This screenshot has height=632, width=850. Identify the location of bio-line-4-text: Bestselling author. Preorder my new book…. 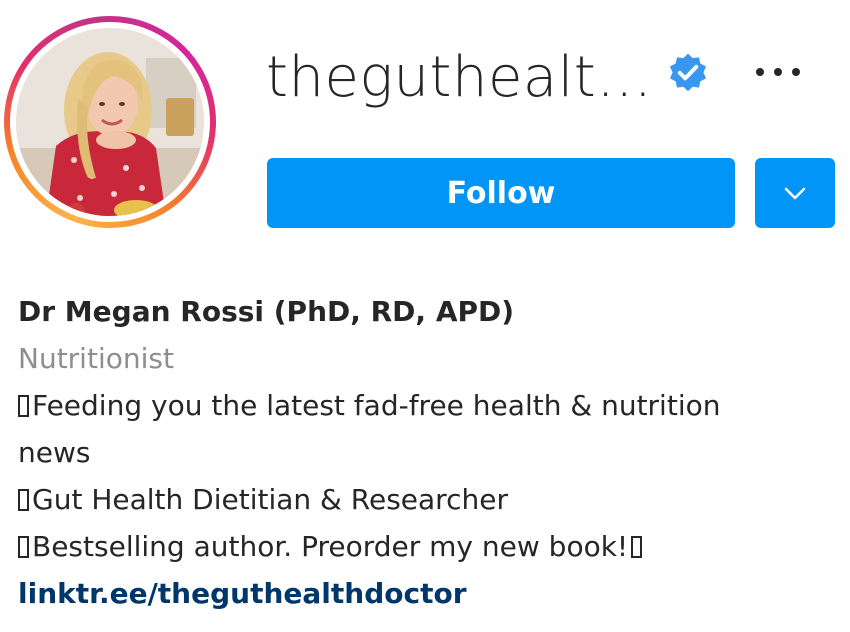
(330, 546).